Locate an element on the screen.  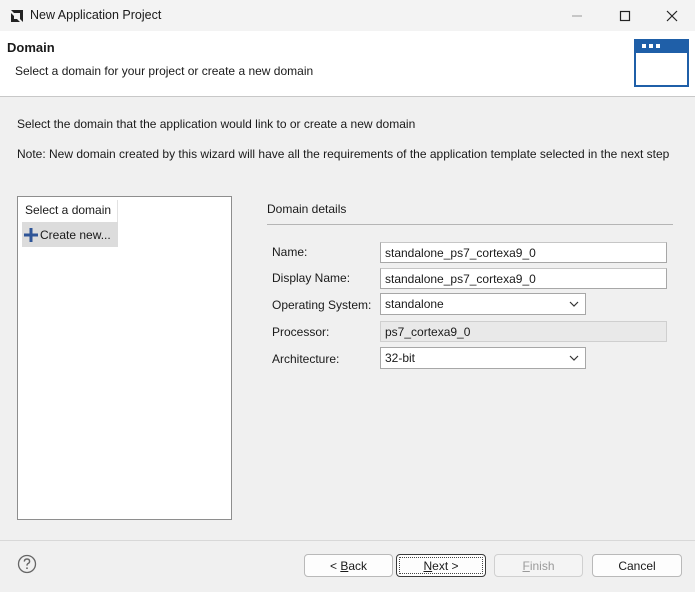
title-bar: New Application Project is located at coordinates (347, 15).